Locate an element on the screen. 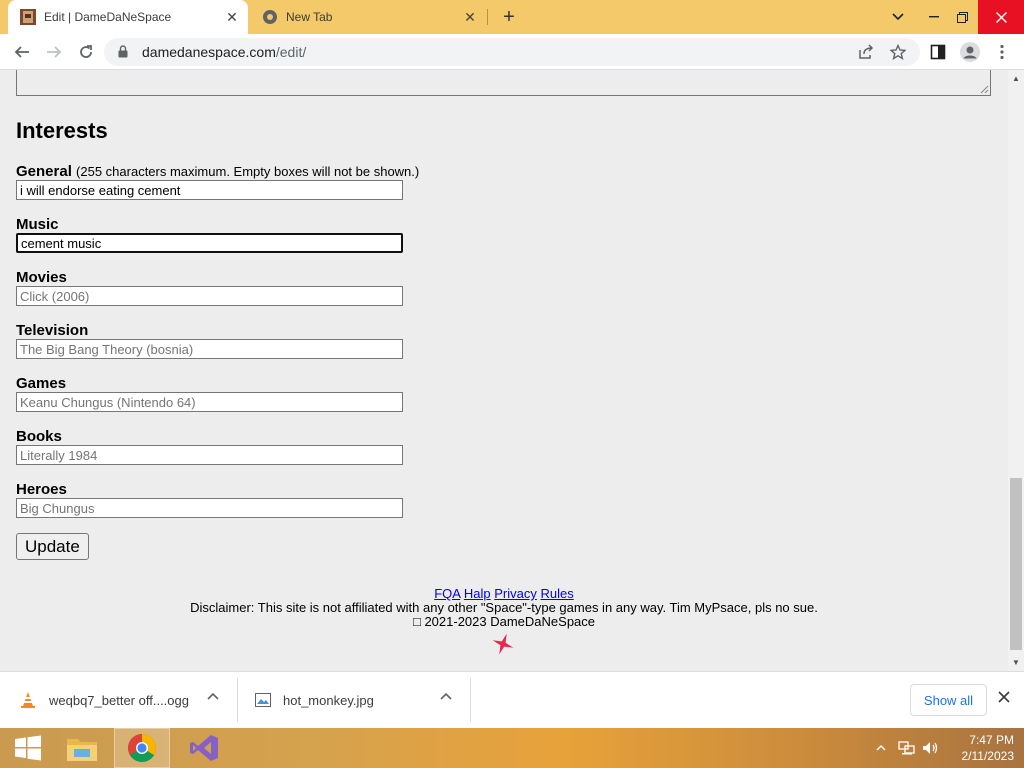 The width and height of the screenshot is (1024, 768). clock-time: 7:47 PM is located at coordinates (991, 740).